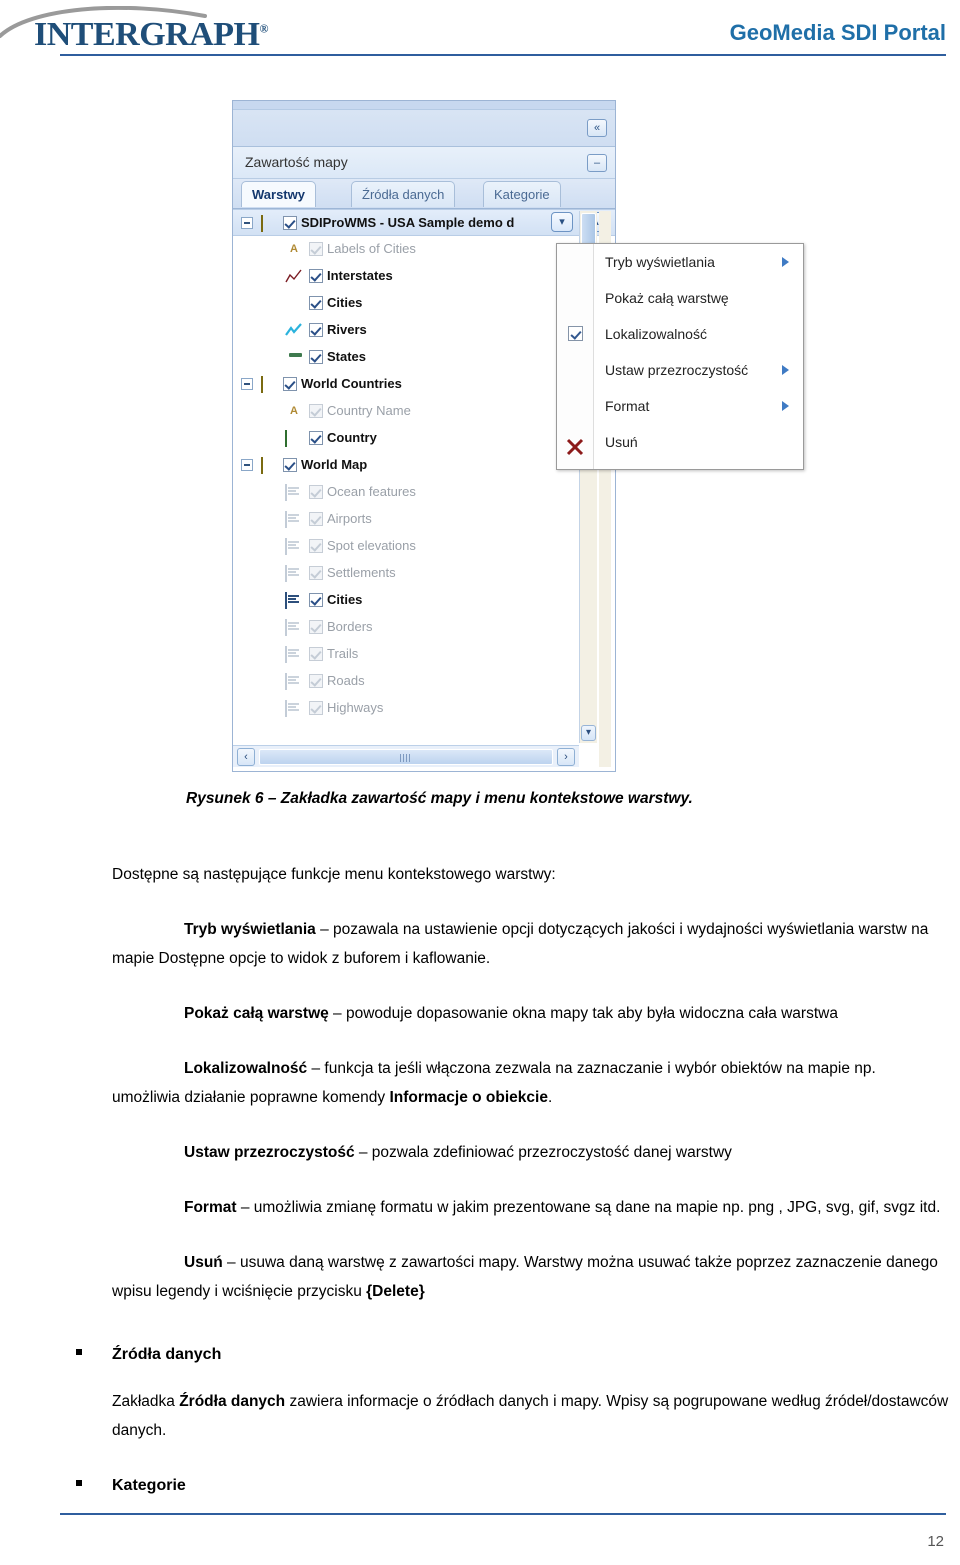  What do you see at coordinates (203, 1262) in the screenshot?
I see `item-term: Usuń` at bounding box center [203, 1262].